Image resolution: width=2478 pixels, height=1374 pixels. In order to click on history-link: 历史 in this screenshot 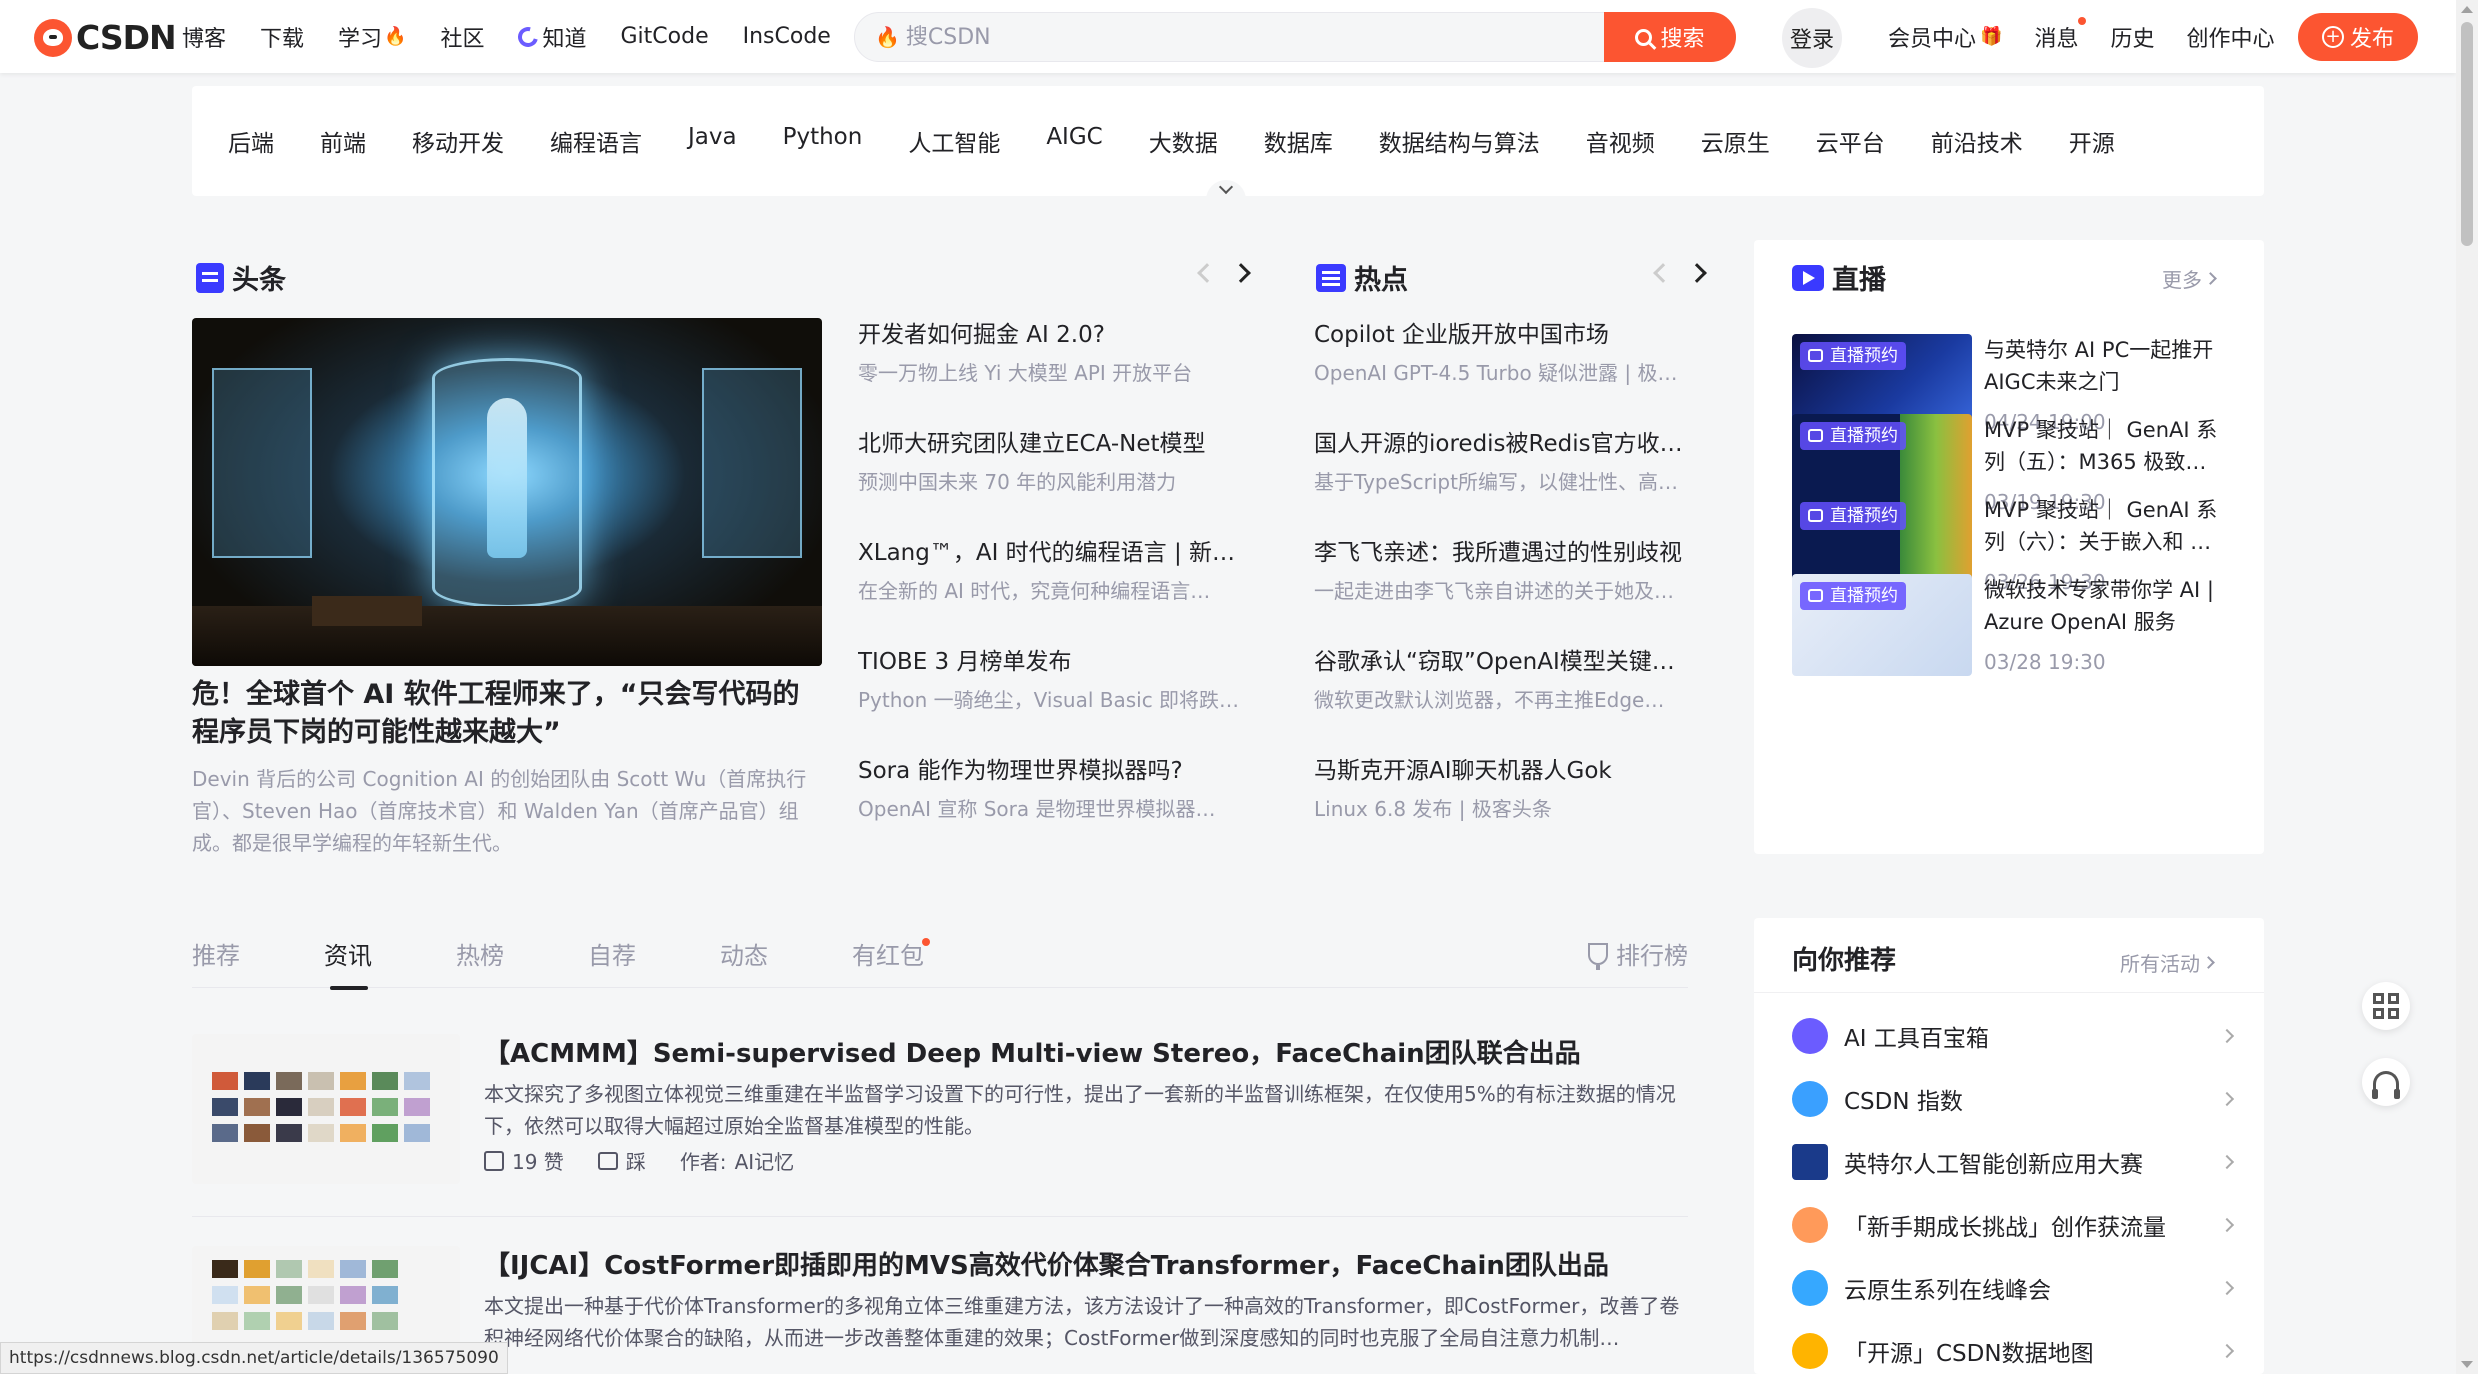, I will do `click(2132, 37)`.